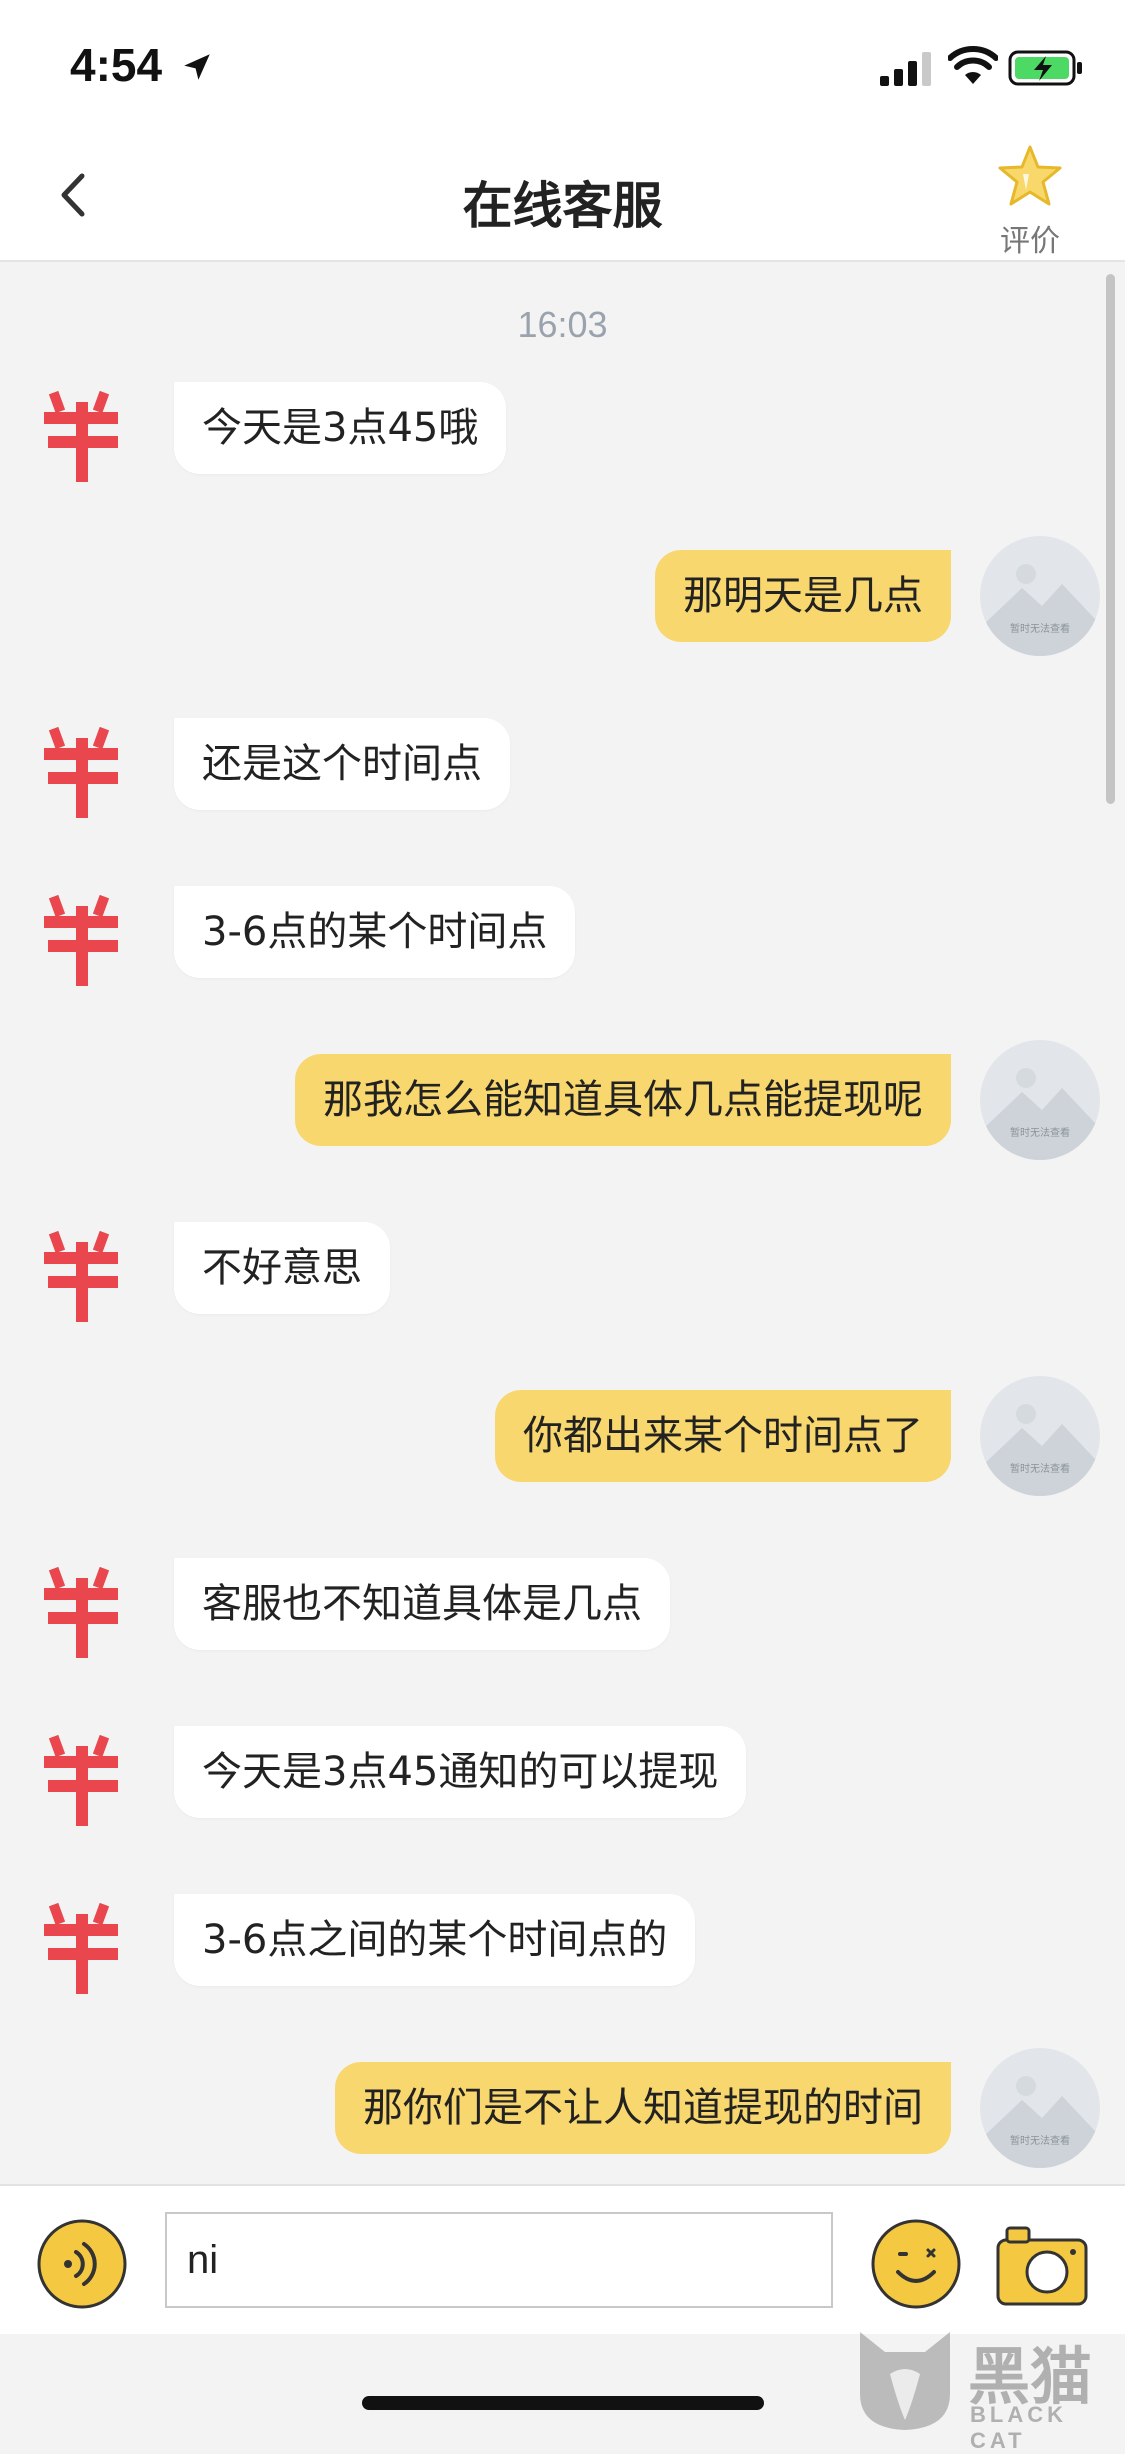  I want to click on rate-button: 评价, so click(1030, 202).